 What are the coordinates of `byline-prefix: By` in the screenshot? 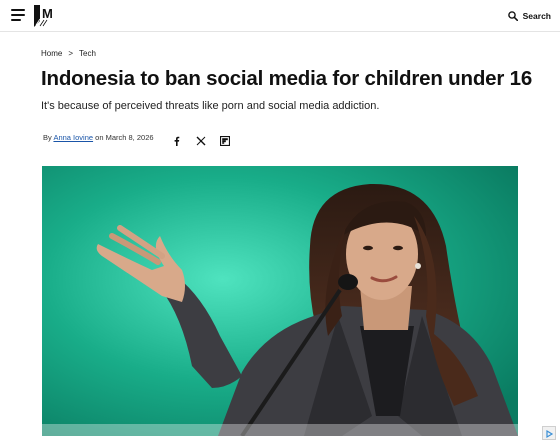 It's located at (47, 137).